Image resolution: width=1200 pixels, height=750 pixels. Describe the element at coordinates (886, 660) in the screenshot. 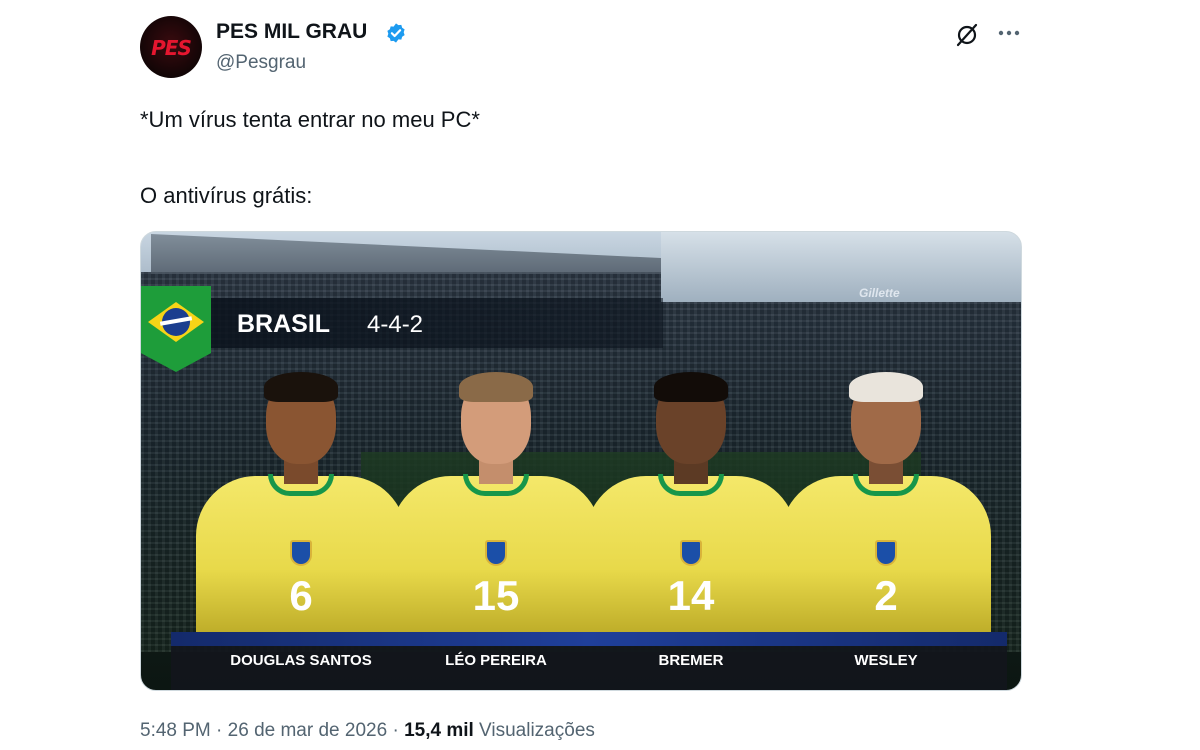

I see `player-name: WESLEY` at that location.